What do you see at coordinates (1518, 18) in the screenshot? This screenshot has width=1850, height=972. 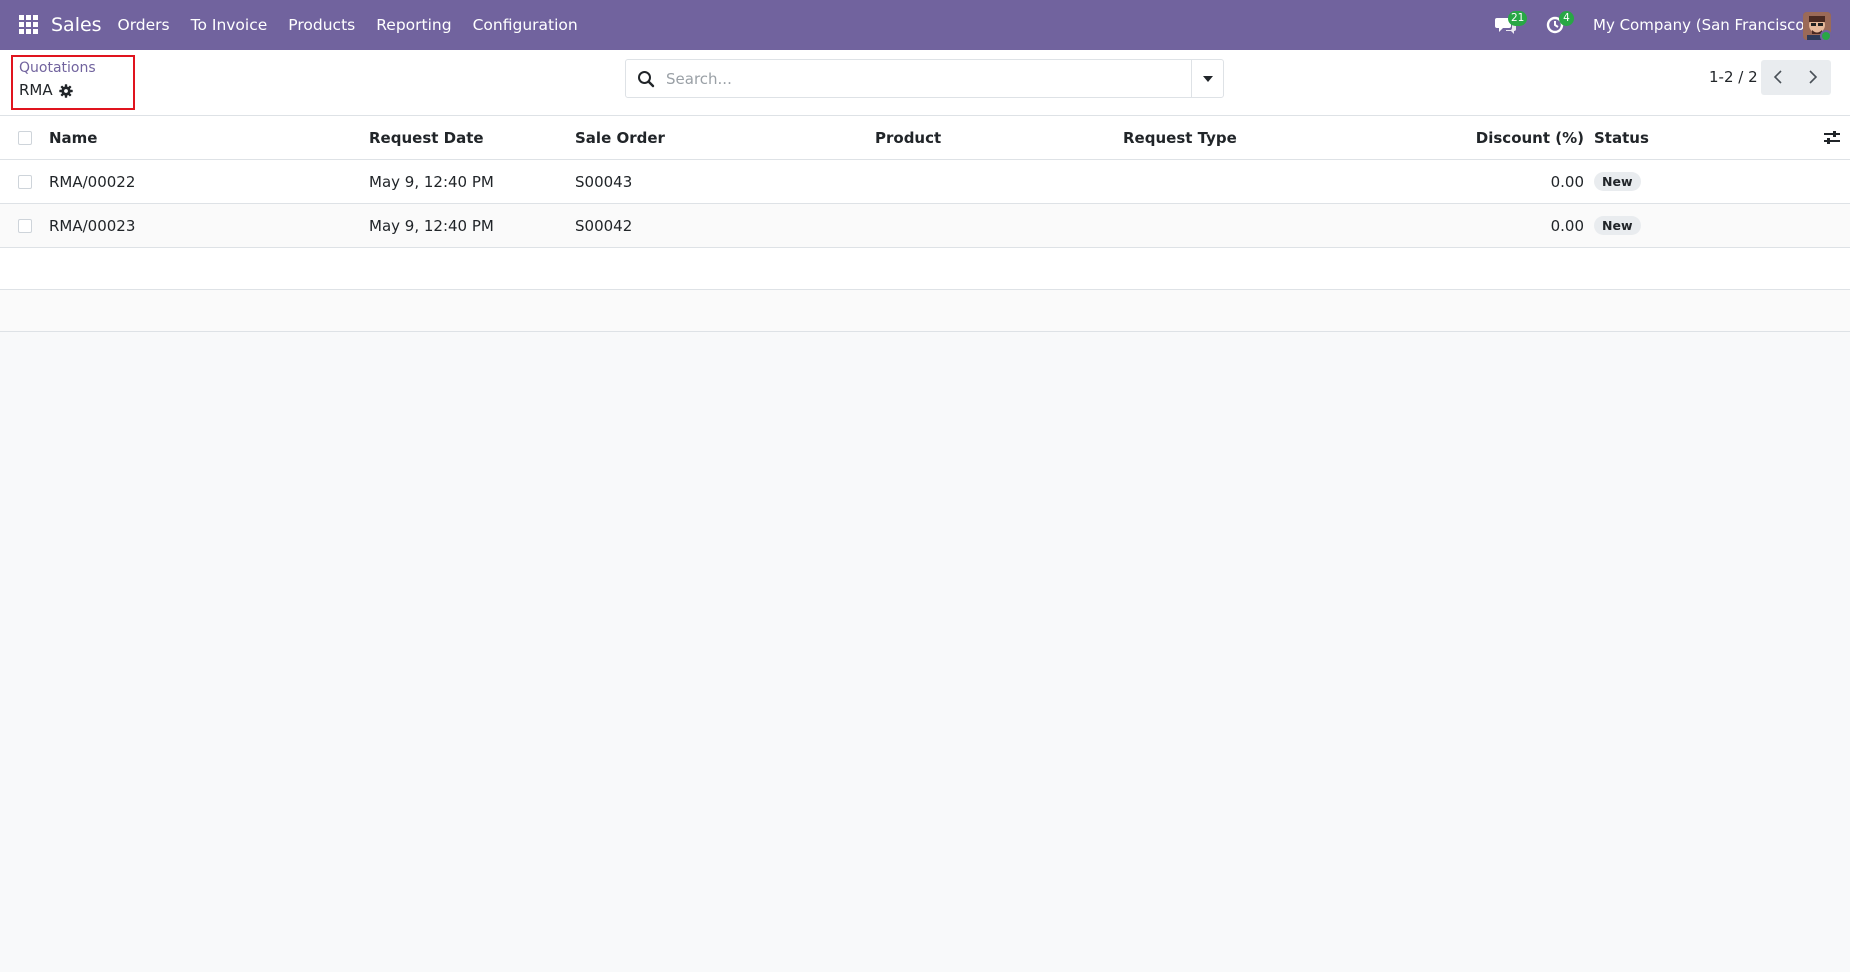 I see `messages-count-badge: 21` at bounding box center [1518, 18].